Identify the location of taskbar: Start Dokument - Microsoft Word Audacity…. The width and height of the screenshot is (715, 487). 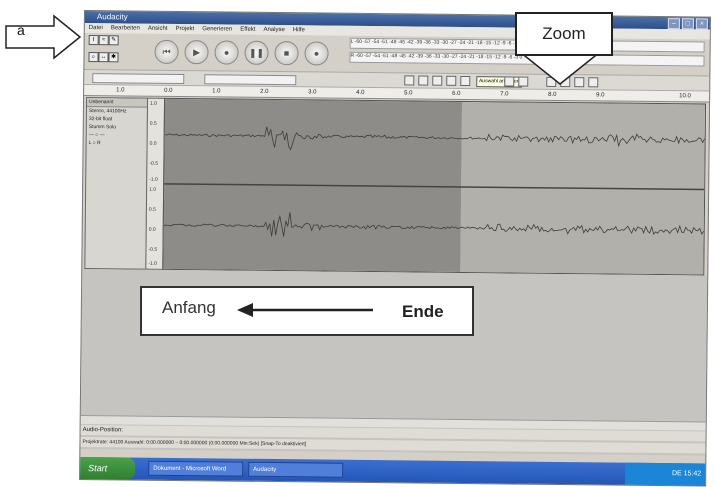
(393, 471).